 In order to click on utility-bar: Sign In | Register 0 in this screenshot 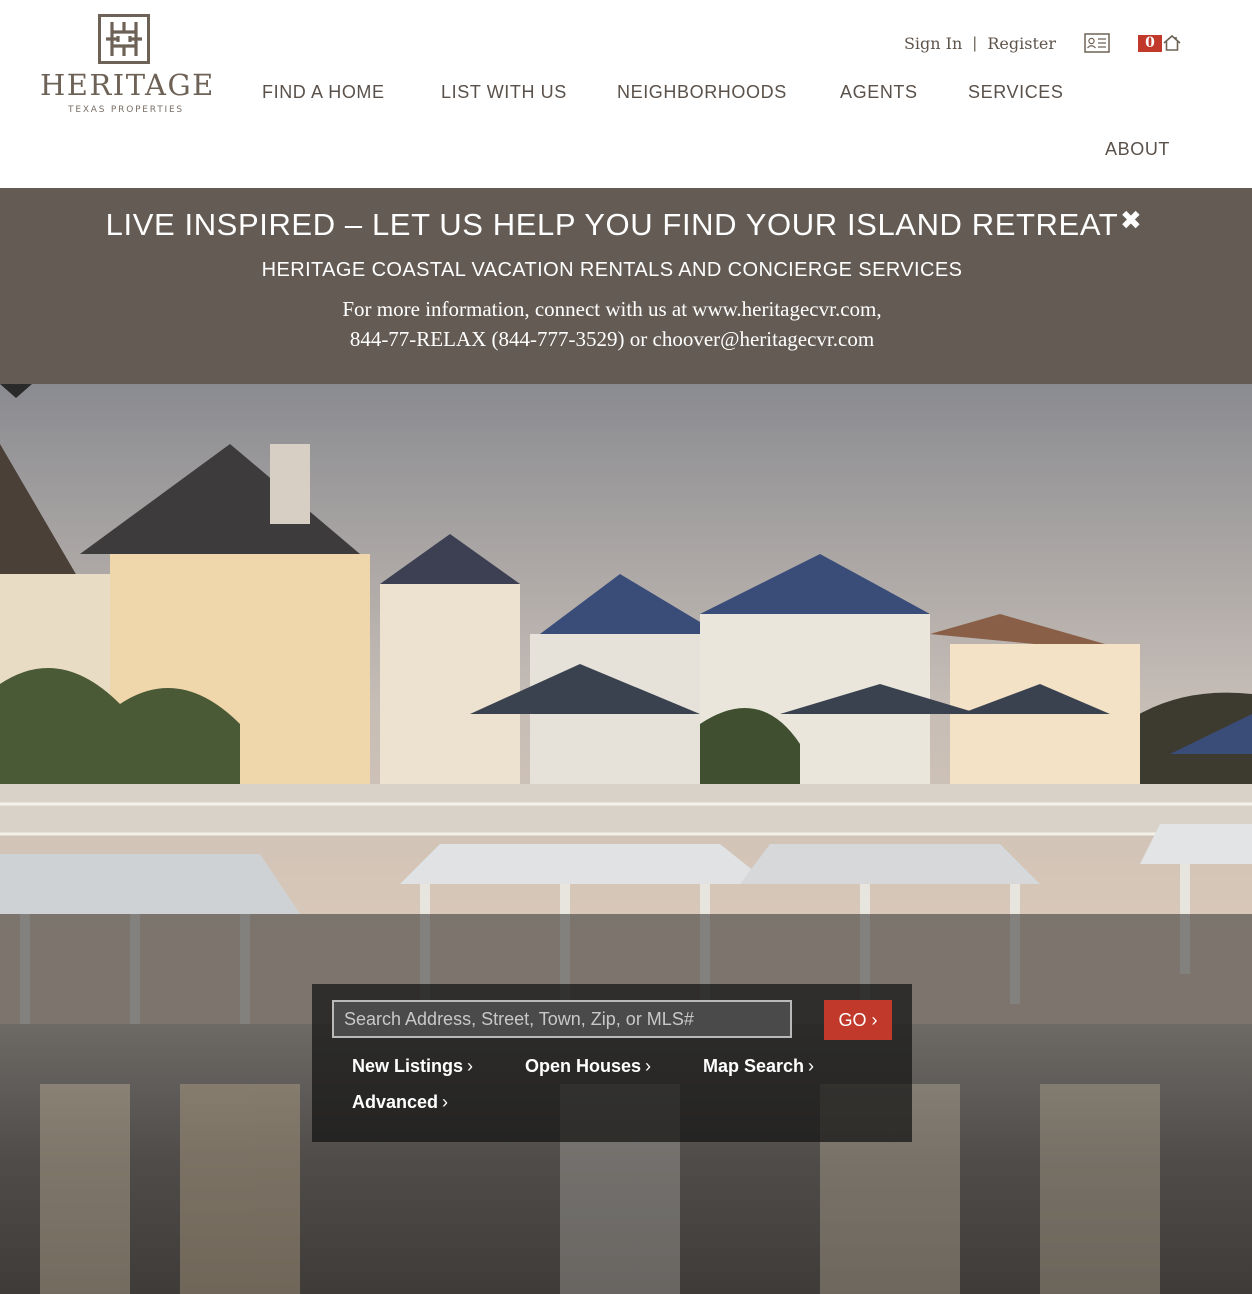, I will do `click(1043, 43)`.